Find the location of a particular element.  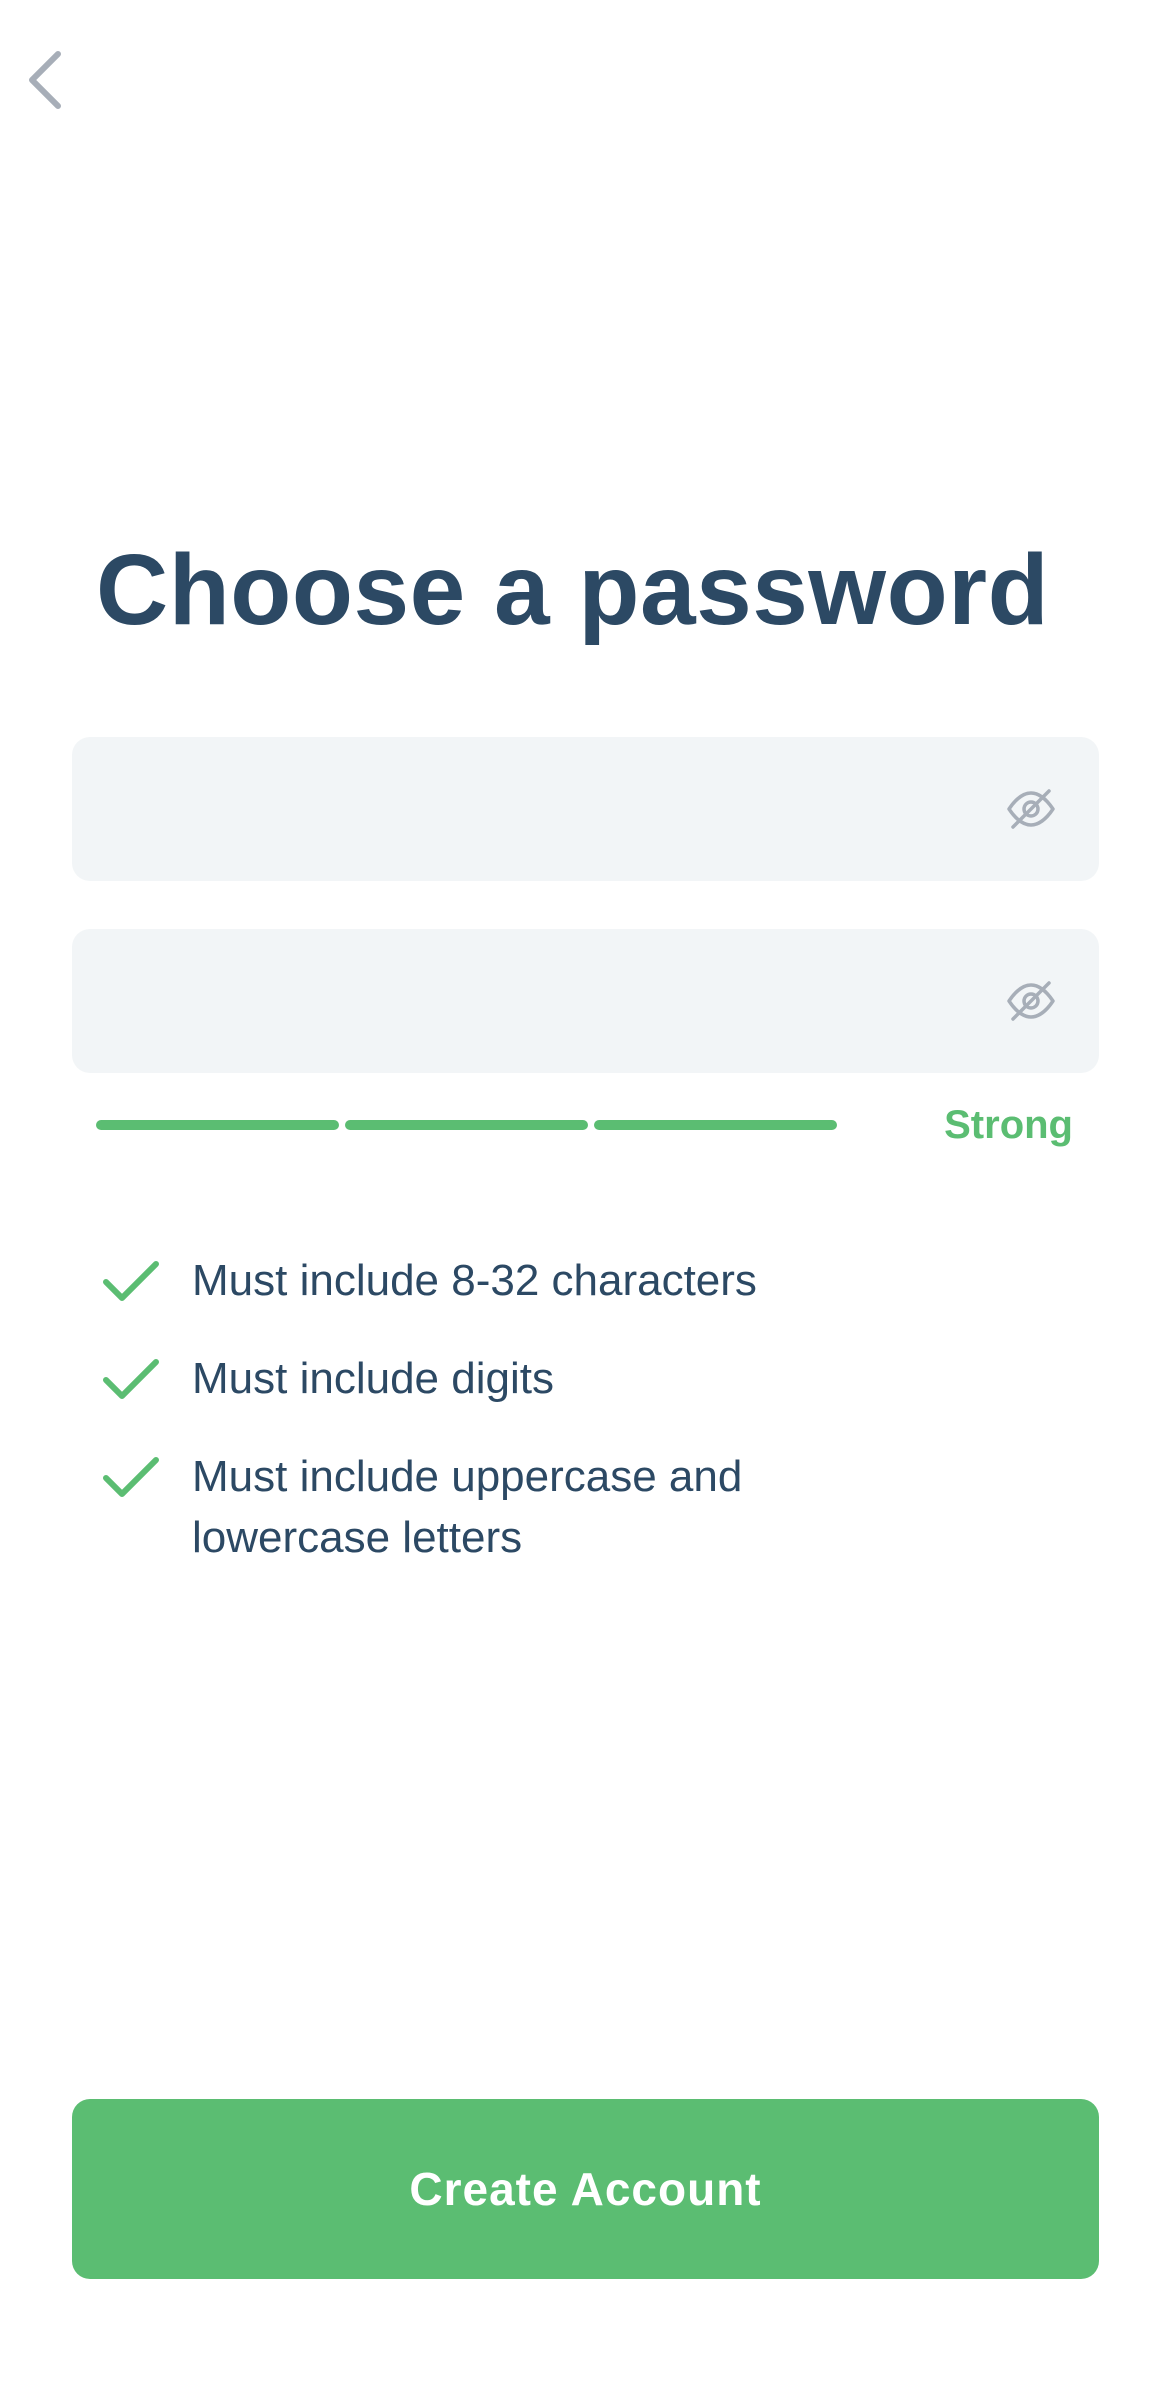

create-account-button: Create Account is located at coordinates (585, 2189).